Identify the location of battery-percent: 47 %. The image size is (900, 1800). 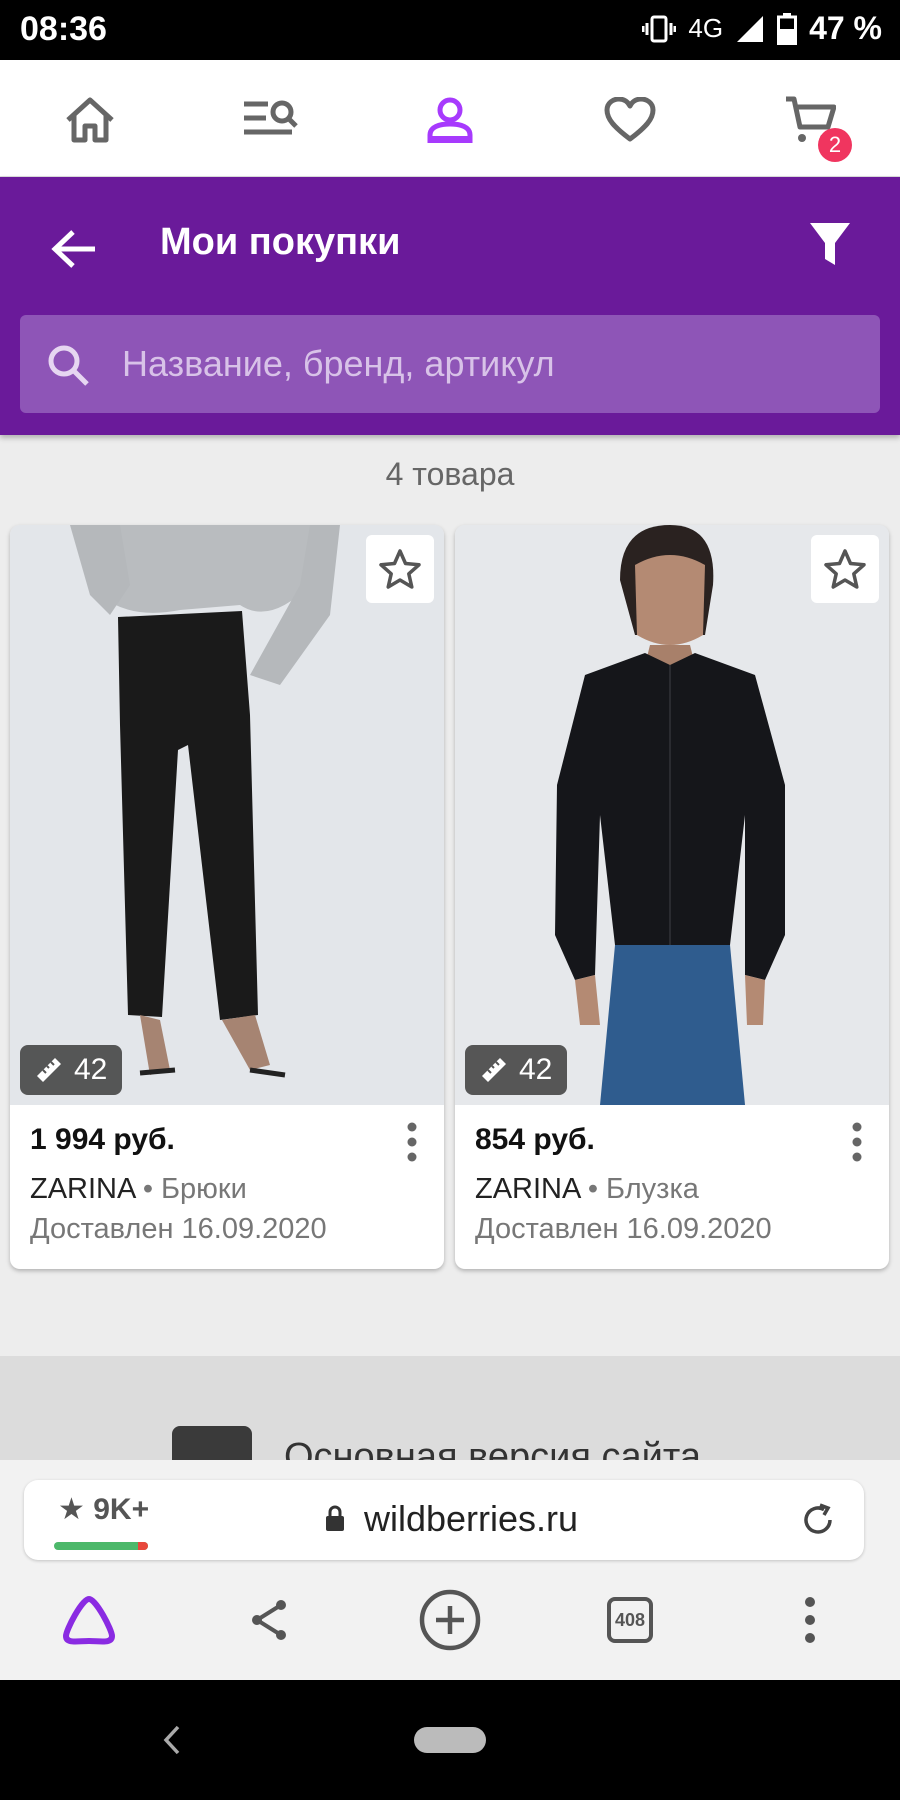
(845, 28).